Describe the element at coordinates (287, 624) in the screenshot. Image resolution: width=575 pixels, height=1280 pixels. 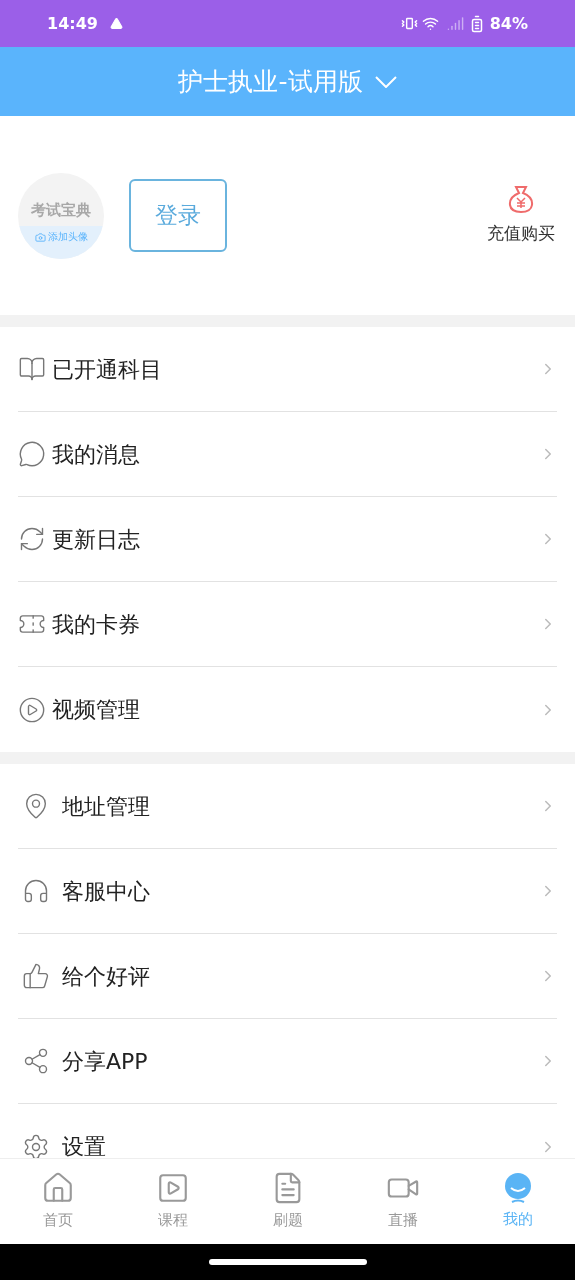
I see `menu-item: 我的卡券` at that location.